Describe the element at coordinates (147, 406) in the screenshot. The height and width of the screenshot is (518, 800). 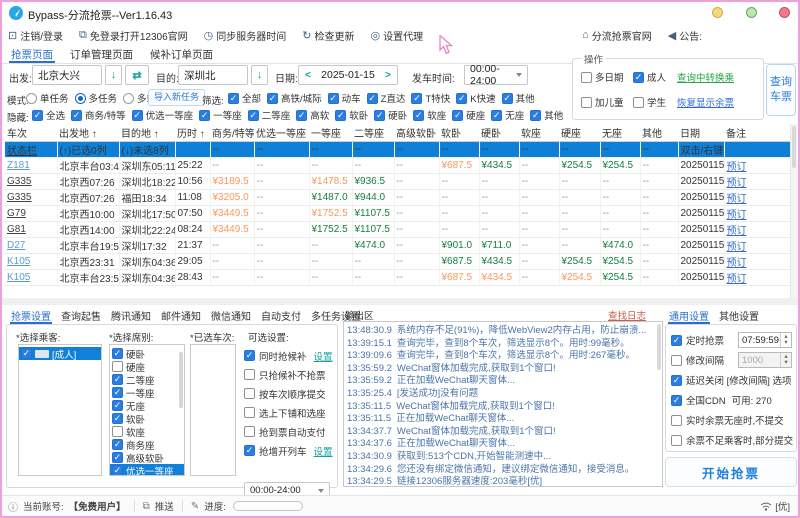
I see `seat-item: ✓ 无座` at that location.